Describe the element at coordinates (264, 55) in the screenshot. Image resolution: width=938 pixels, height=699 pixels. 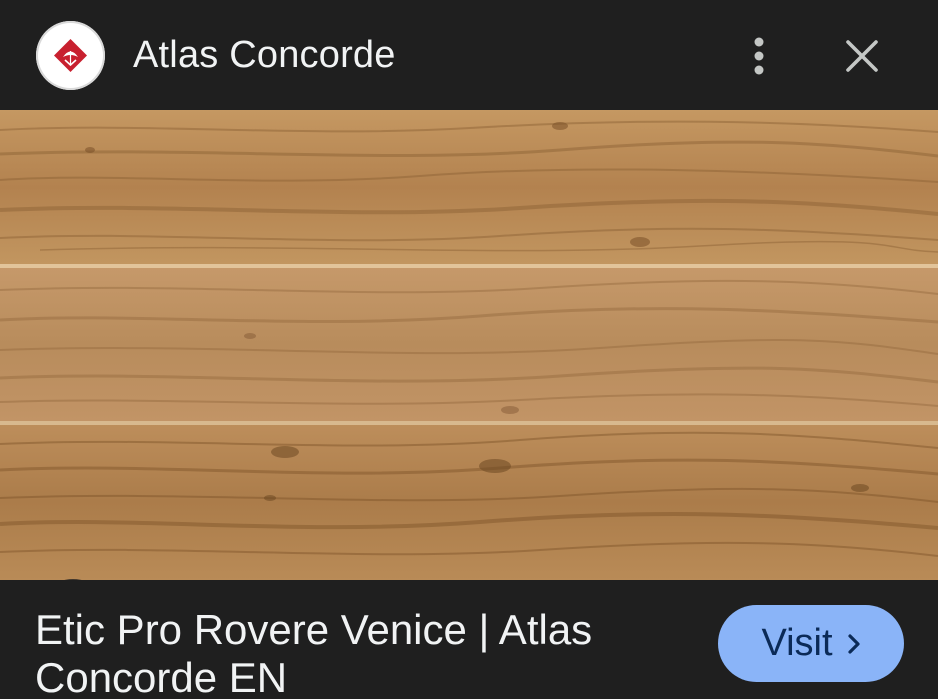
I see `site-name: Atlas Concorde` at that location.